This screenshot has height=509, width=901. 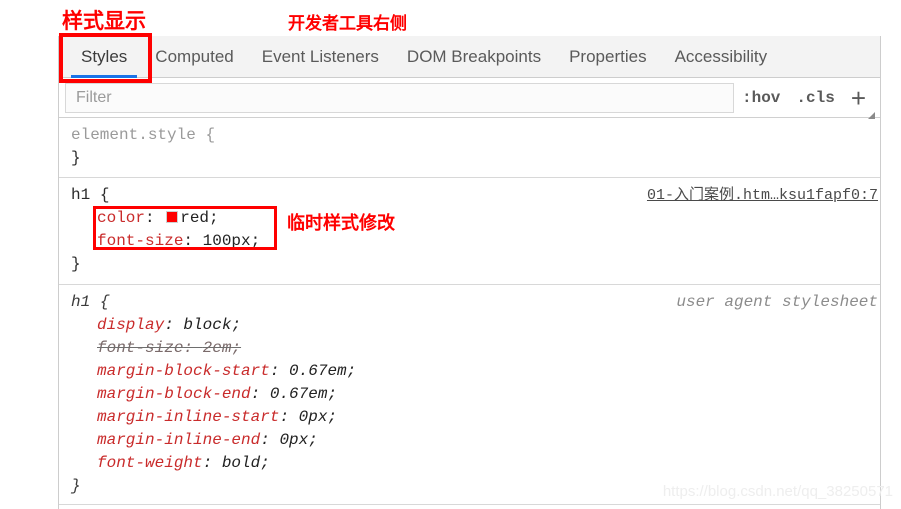 What do you see at coordinates (104, 21) in the screenshot?
I see `annotation-styles-display: 样式显示` at bounding box center [104, 21].